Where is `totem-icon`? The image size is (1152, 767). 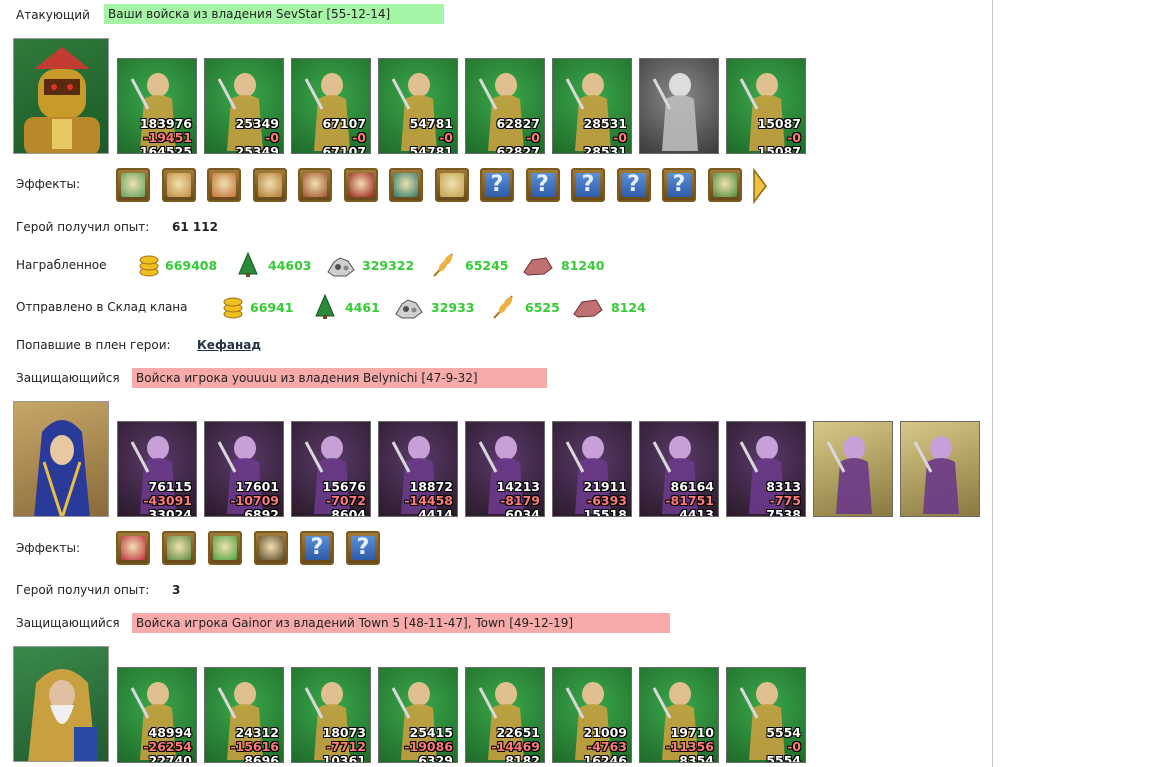
totem-icon is located at coordinates (271, 548).